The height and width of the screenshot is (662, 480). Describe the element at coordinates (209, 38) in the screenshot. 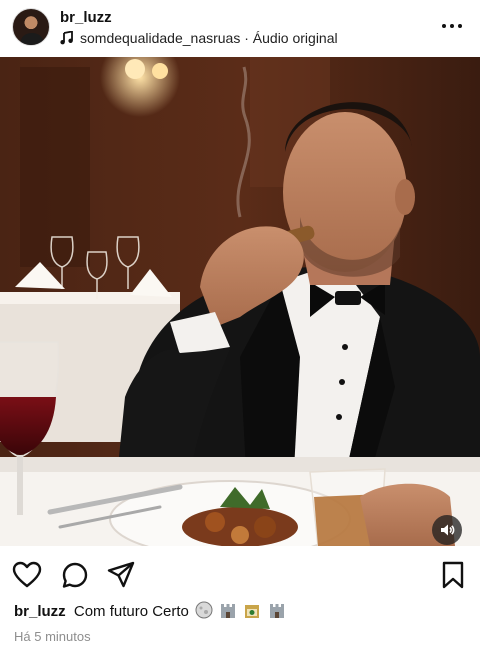

I see `audio-label: somdequalidade_nasruas · Áudio original` at that location.